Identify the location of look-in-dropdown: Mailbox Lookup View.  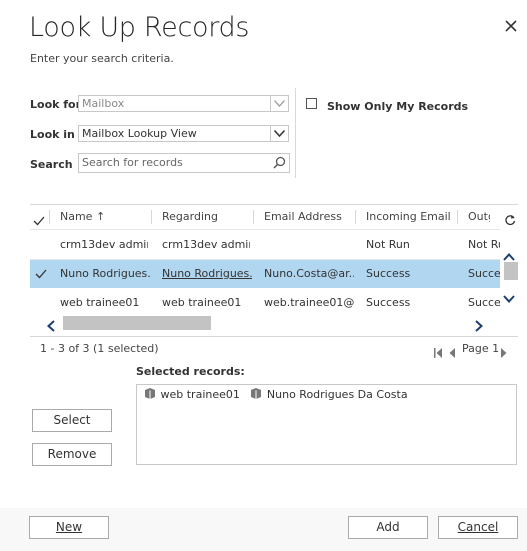
(183, 133).